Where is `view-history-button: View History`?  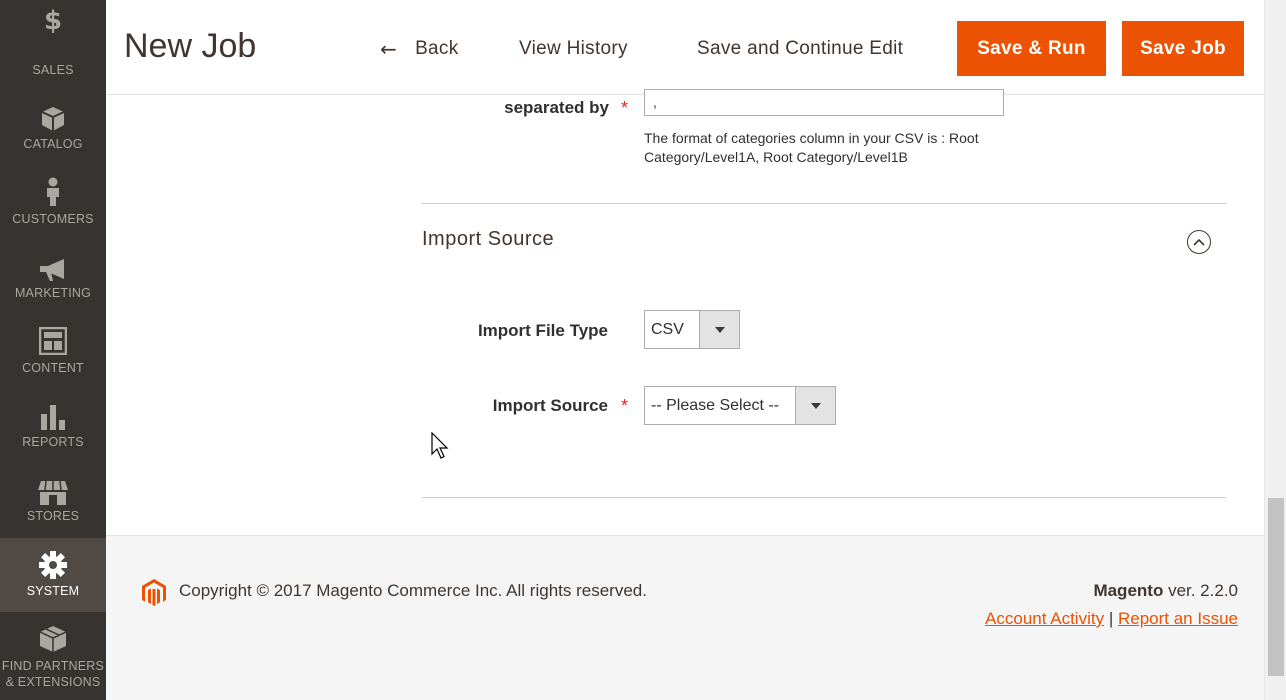 view-history-button: View History is located at coordinates (573, 48).